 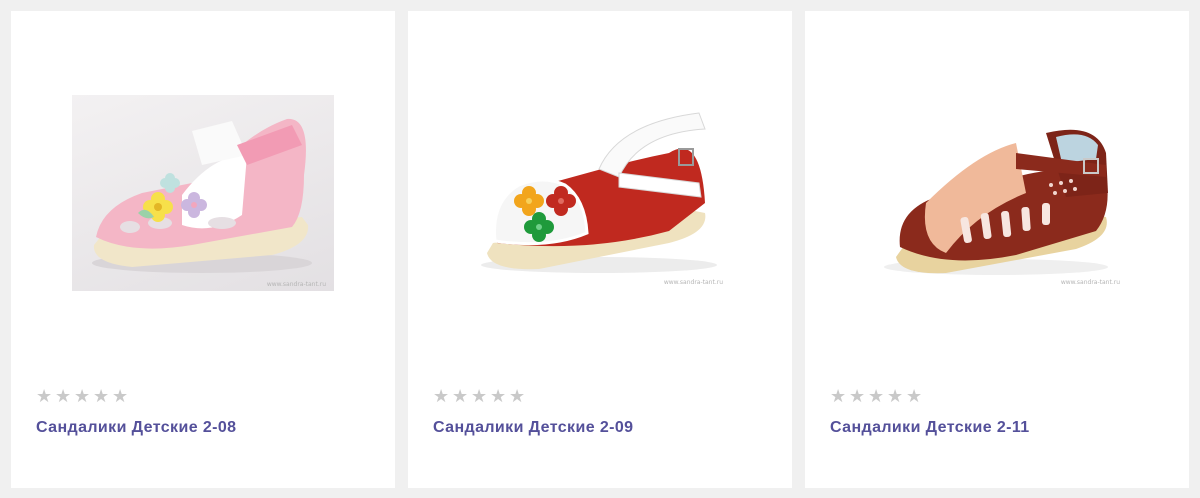 I want to click on red-white-sandal-image, so click(x=599, y=192).